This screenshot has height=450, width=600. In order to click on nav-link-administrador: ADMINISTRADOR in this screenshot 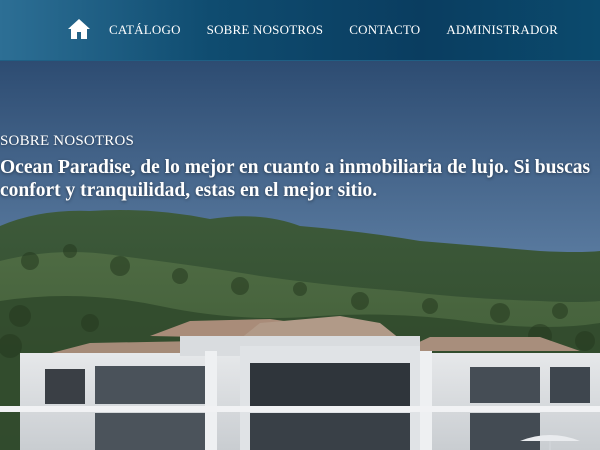, I will do `click(502, 30)`.